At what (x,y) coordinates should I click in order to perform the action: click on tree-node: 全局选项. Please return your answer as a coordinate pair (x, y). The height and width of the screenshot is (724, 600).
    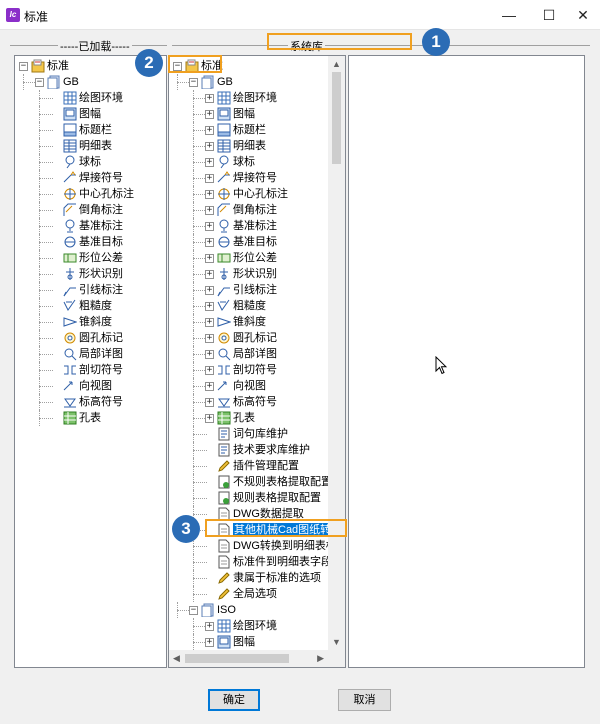
    Looking at the image, I should click on (249, 594).